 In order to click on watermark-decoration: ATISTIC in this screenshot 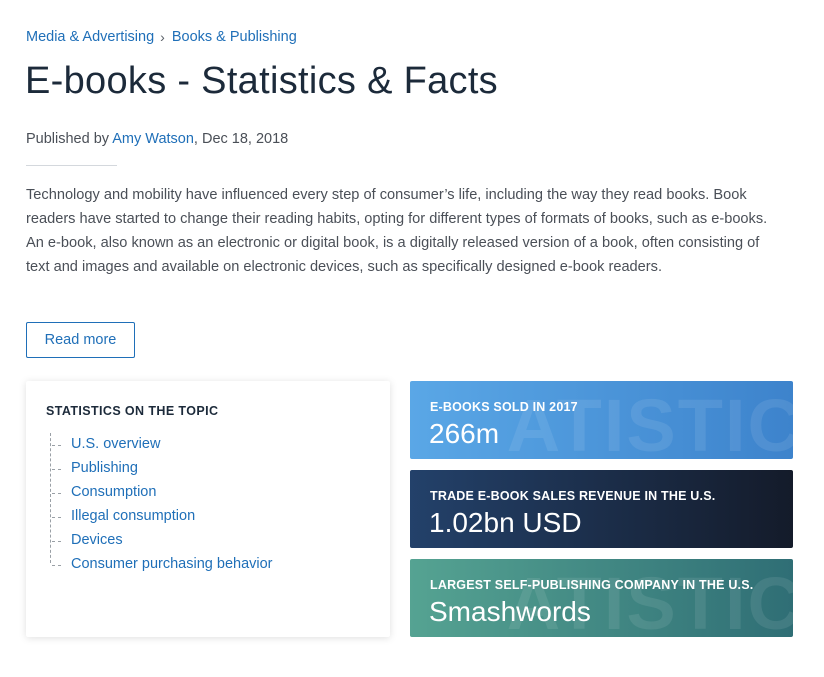, I will do `click(649, 421)`.